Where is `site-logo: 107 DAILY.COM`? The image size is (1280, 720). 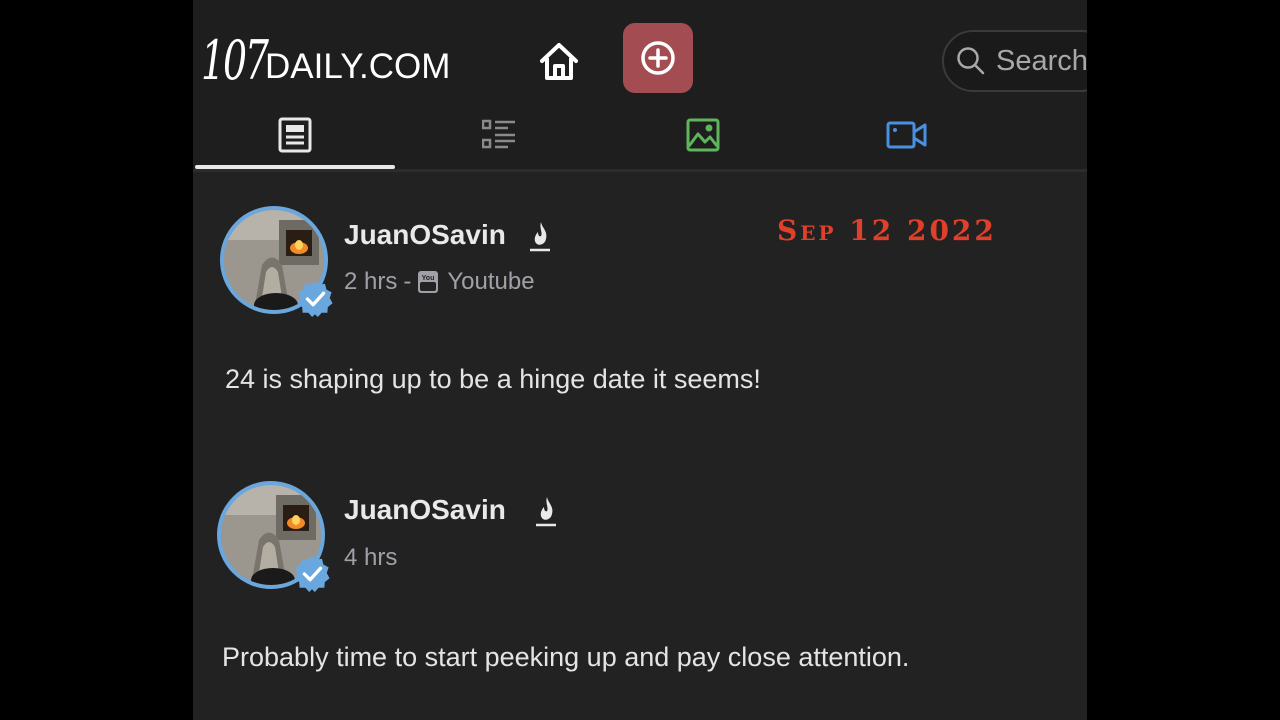 site-logo: 107 DAILY.COM is located at coordinates (325, 53).